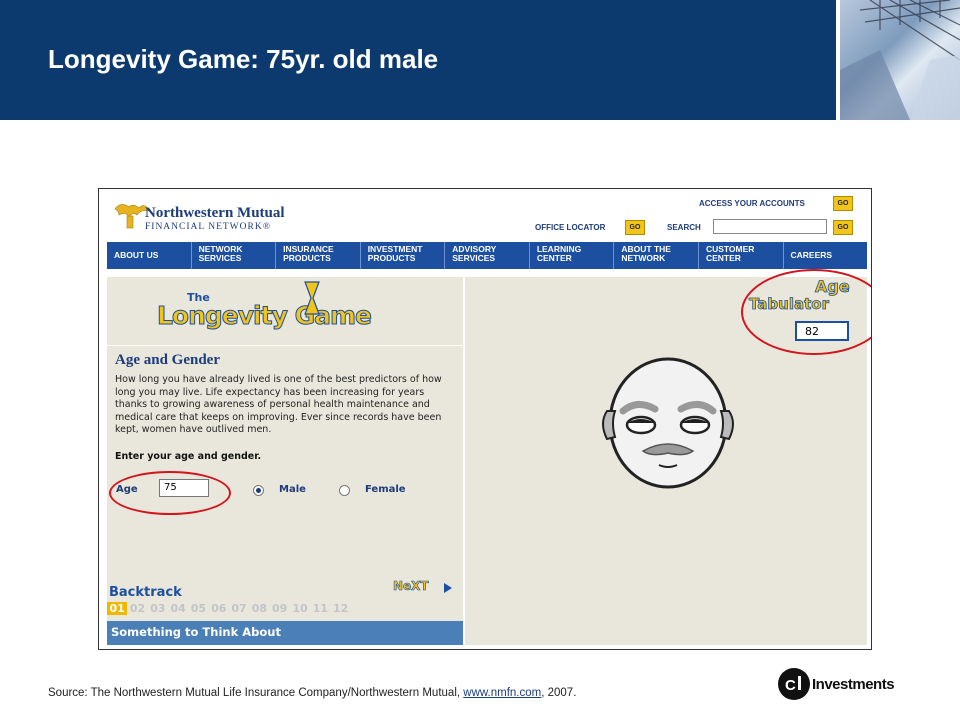 The image size is (960, 720). Describe the element at coordinates (215, 213) in the screenshot. I see `nm-brand-name: Northwestern Mutual` at that location.